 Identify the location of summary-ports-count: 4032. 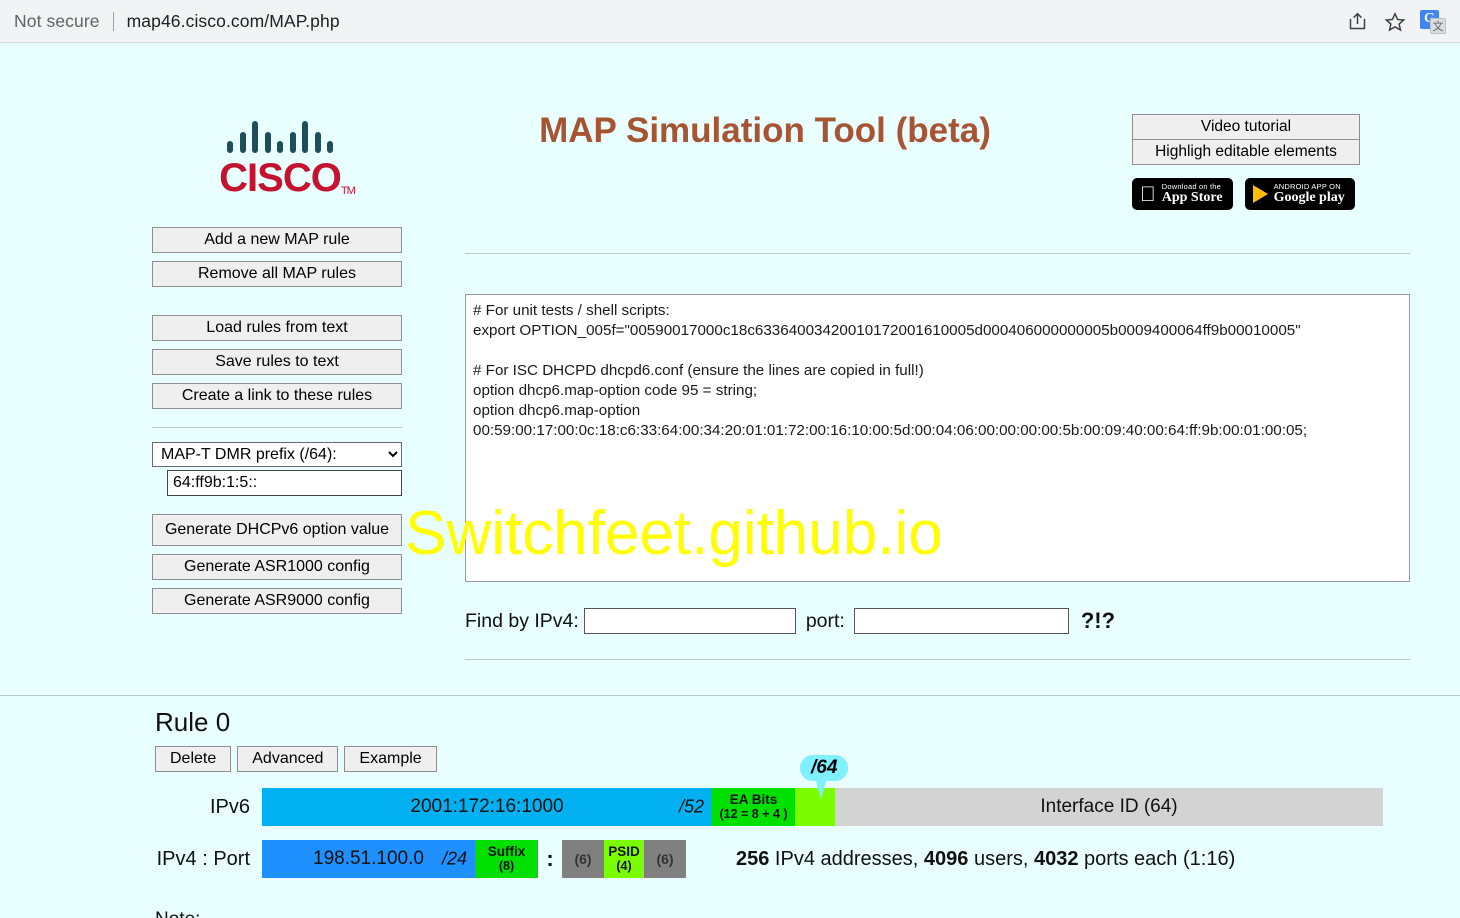
(1056, 858).